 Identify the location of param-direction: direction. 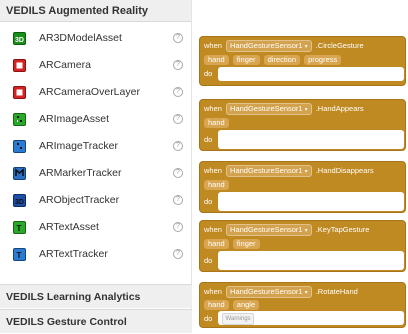
(281, 60).